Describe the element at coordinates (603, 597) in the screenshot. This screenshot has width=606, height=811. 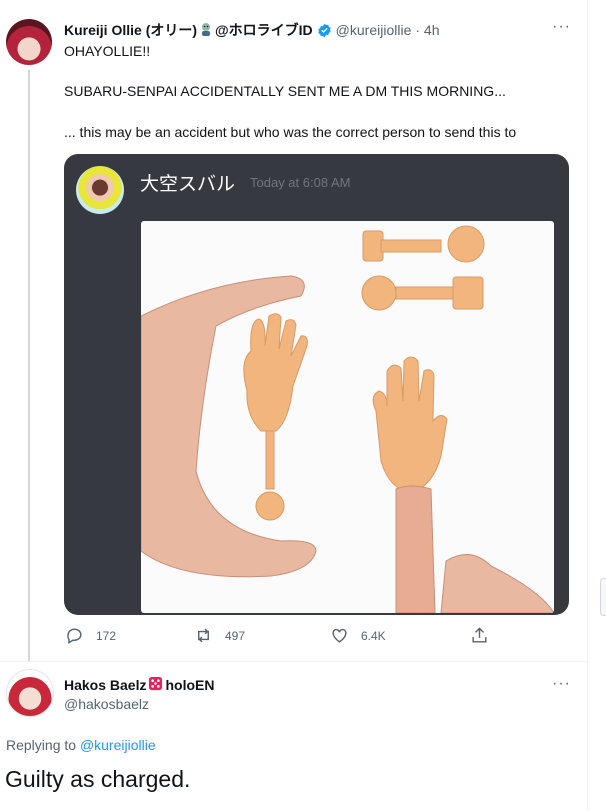
I see `scroll-tab` at that location.